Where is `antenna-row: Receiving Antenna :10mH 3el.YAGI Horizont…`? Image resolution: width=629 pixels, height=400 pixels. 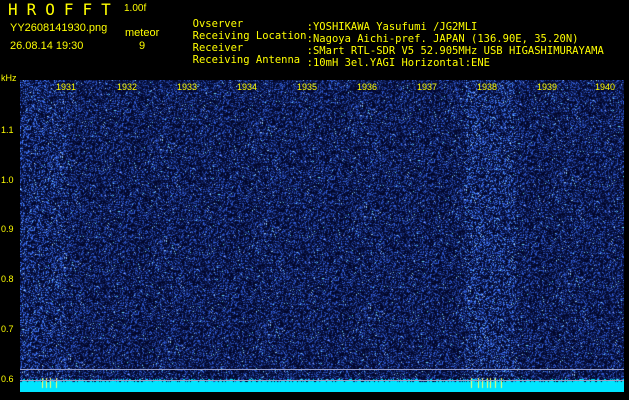
antenna-row: Receiving Antenna :10mH 3el.YAGI Horizont… is located at coordinates (335, 55).